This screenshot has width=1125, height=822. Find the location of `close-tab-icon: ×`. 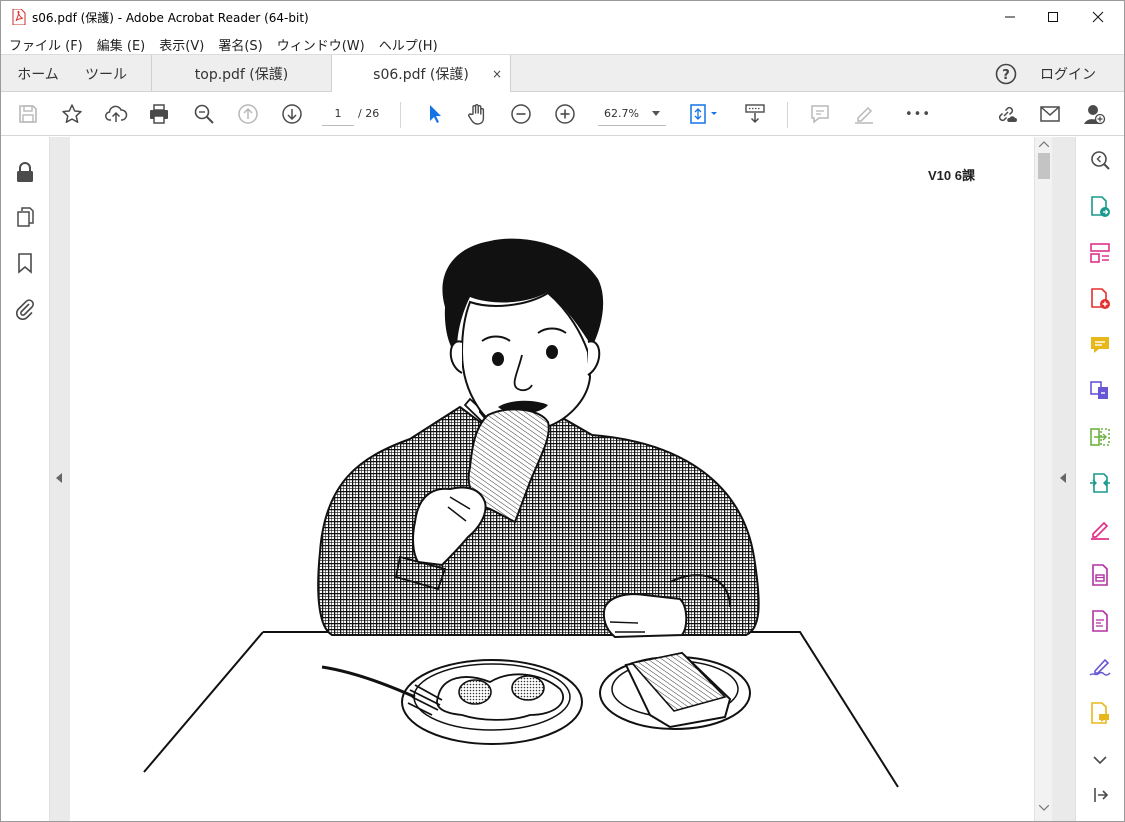

close-tab-icon: × is located at coordinates (497, 74).